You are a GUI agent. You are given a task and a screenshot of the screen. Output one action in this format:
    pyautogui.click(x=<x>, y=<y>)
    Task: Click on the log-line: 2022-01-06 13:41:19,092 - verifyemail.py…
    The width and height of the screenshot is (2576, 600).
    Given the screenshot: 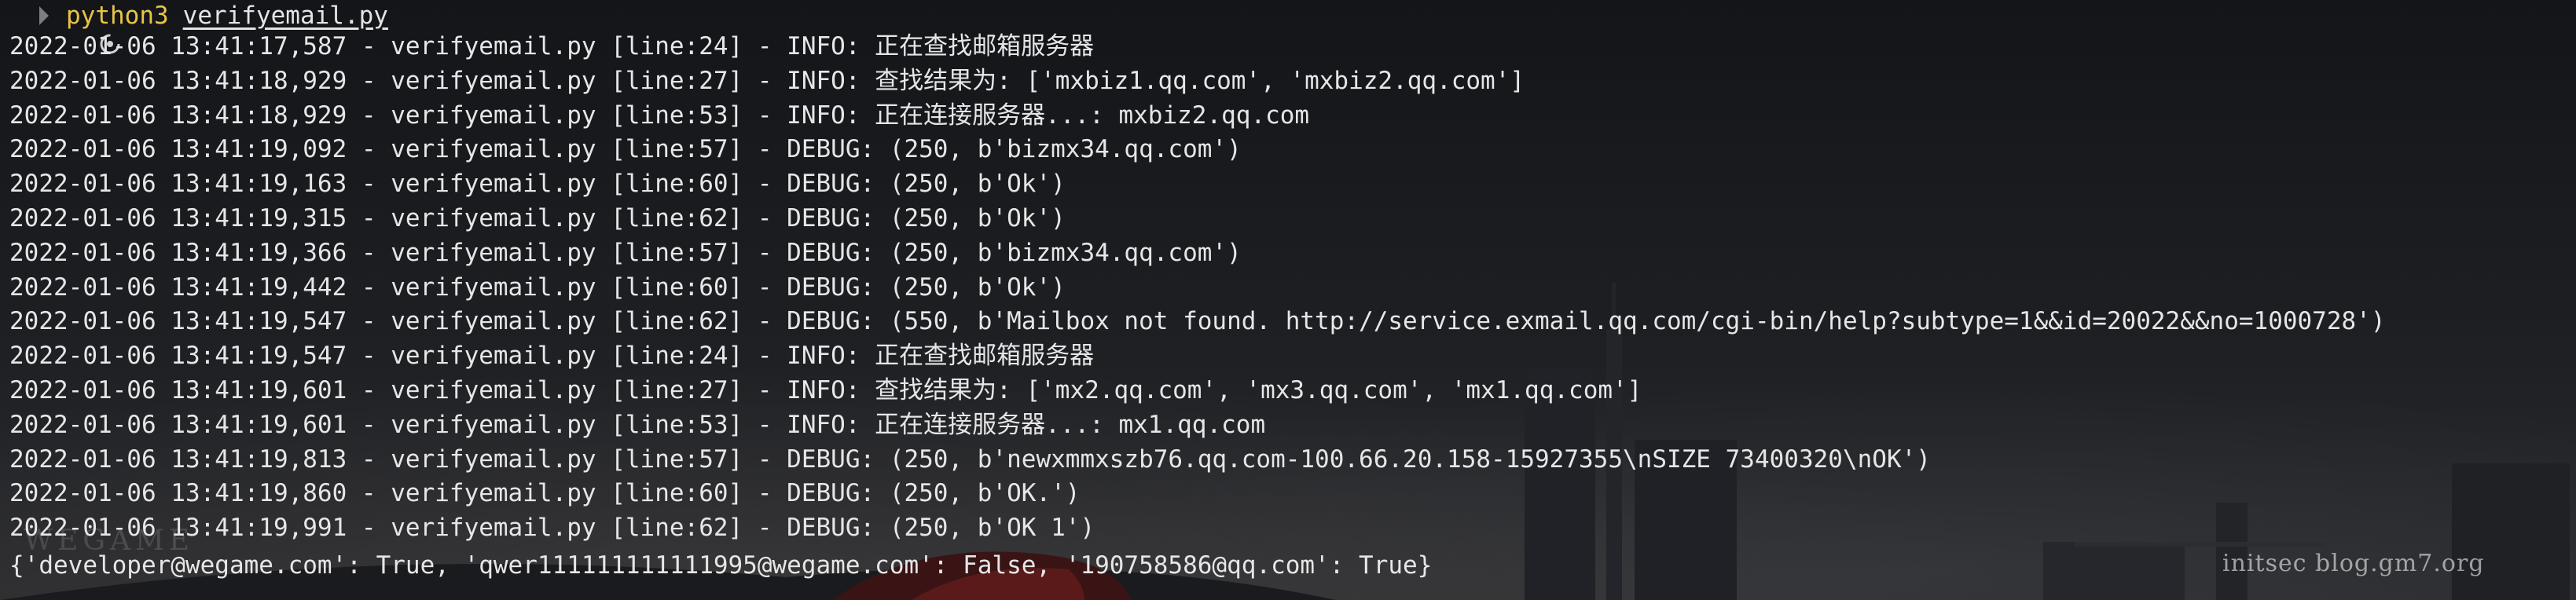 What is the action you would take?
    pyautogui.click(x=625, y=150)
    